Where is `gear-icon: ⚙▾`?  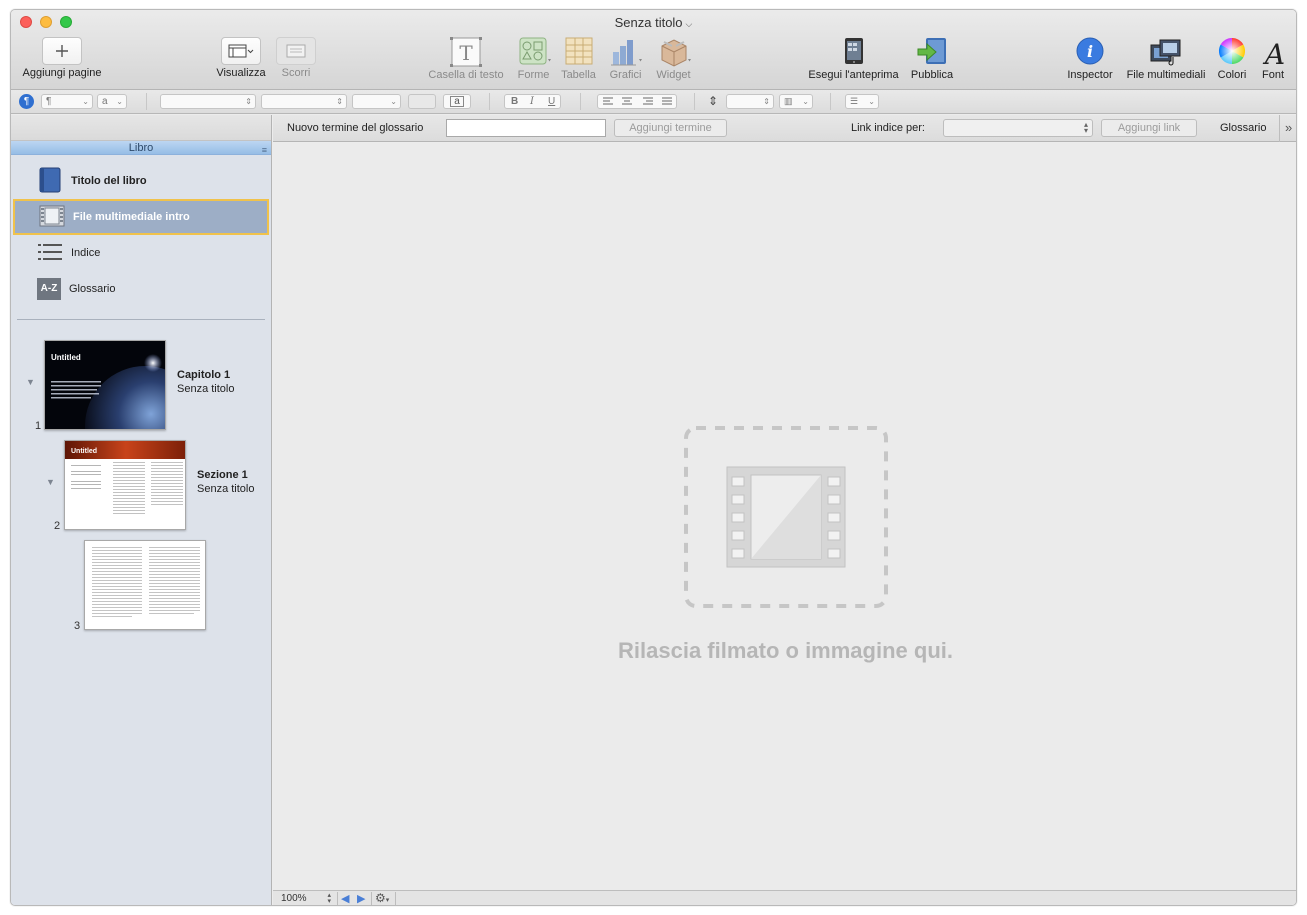 gear-icon: ⚙▾ is located at coordinates (382, 898).